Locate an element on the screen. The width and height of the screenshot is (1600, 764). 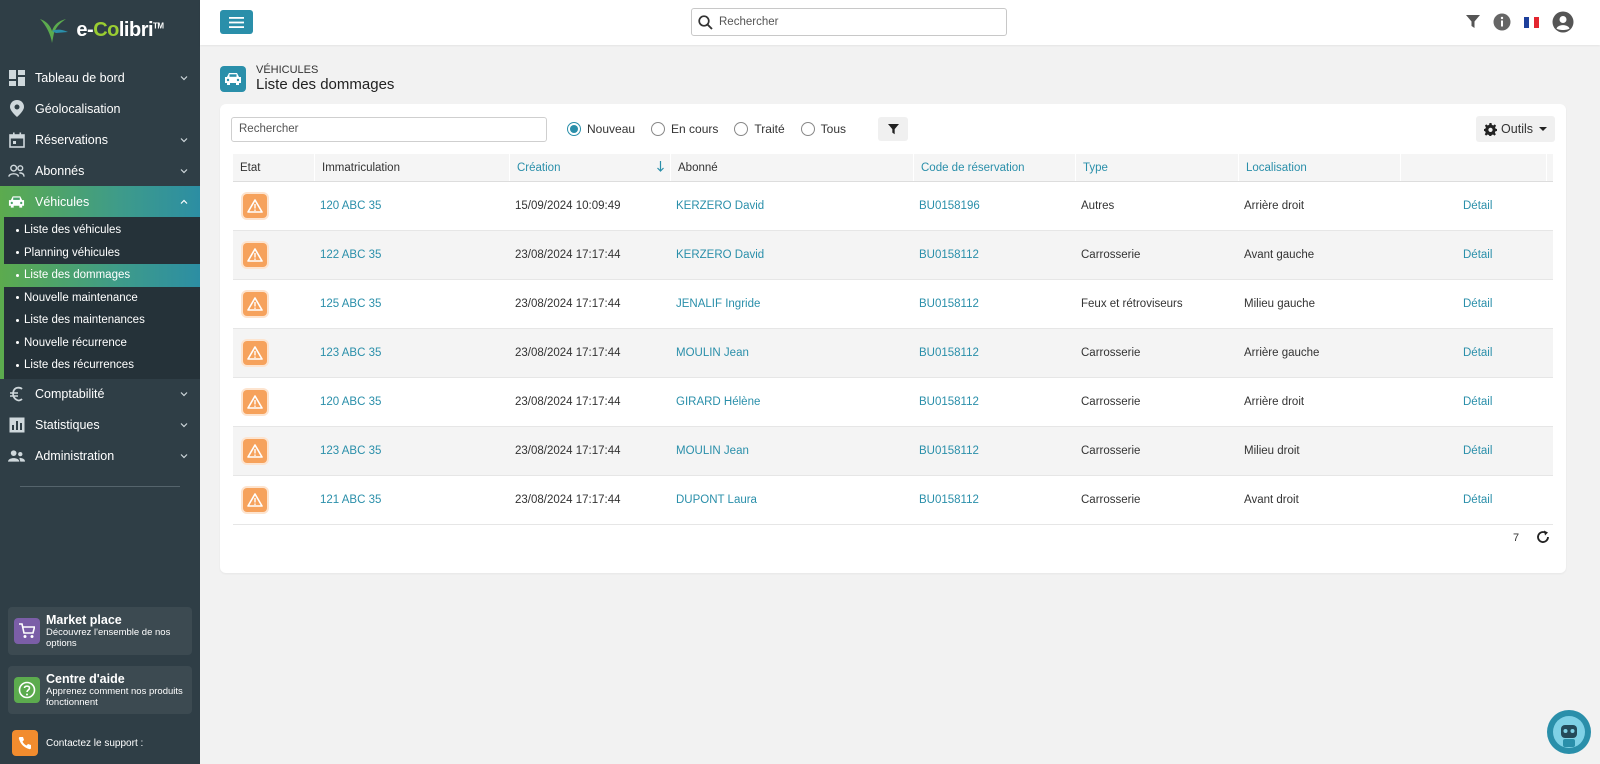
nav-item-vehicles: Véhicules is located at coordinates (100, 201).